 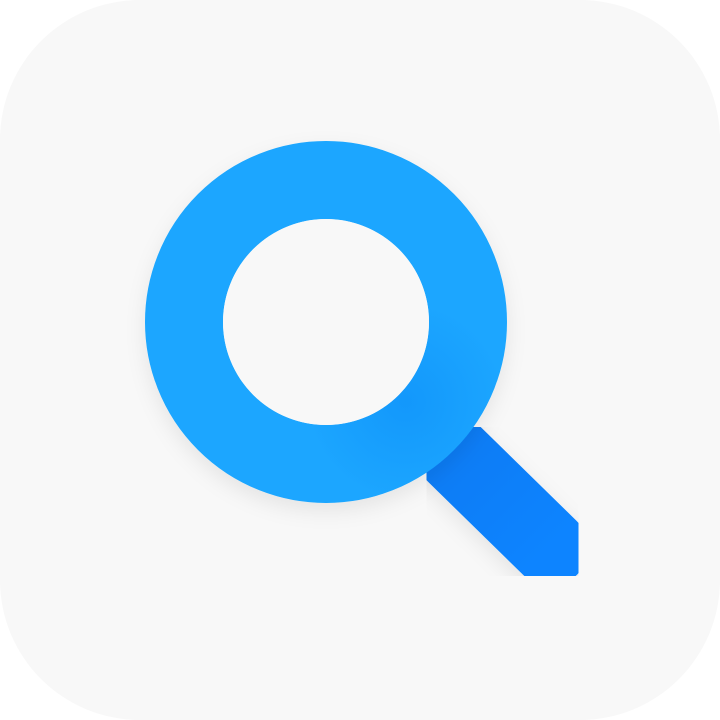 What do you see at coordinates (502, 501) in the screenshot?
I see `magnifier-handle` at bounding box center [502, 501].